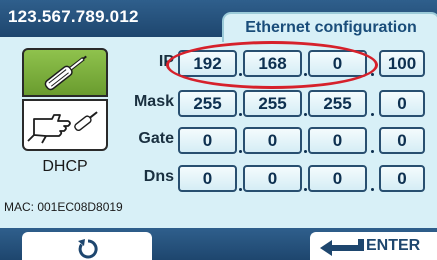 The image size is (437, 260). Describe the element at coordinates (402, 140) in the screenshot. I see `gate-octet-4: 0` at that location.